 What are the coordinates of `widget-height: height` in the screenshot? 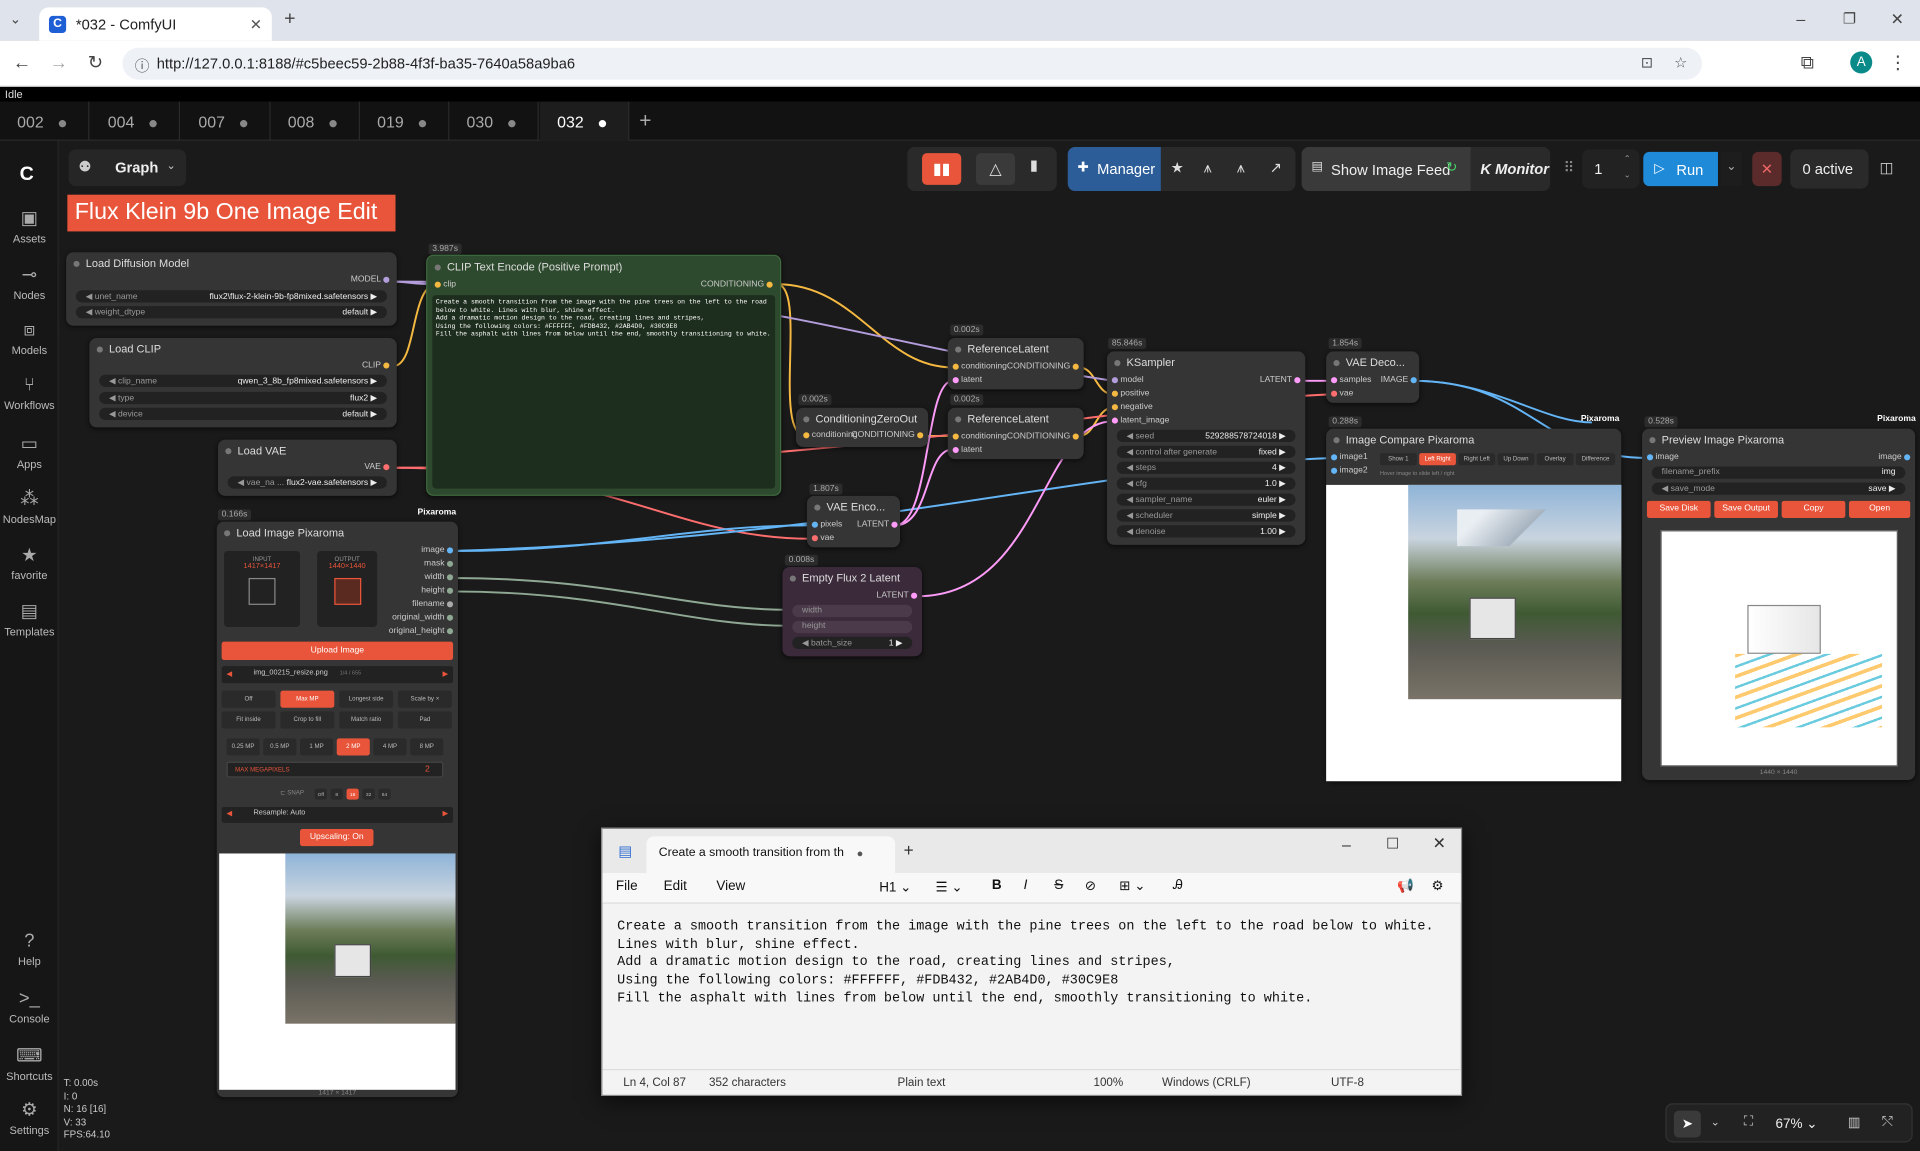 It's located at (852, 627).